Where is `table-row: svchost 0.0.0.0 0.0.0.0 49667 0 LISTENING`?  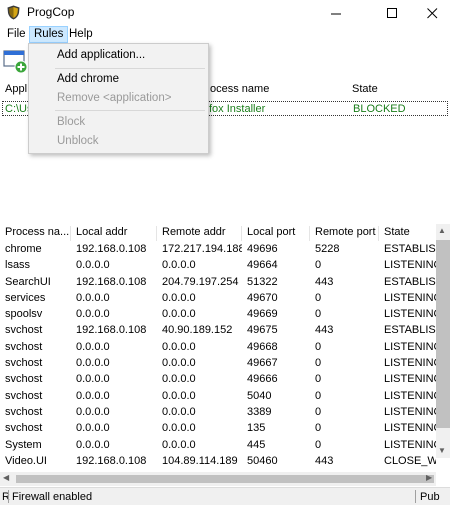 table-row: svchost 0.0.0.0 0.0.0.0 49667 0 LISTENING is located at coordinates (218, 363).